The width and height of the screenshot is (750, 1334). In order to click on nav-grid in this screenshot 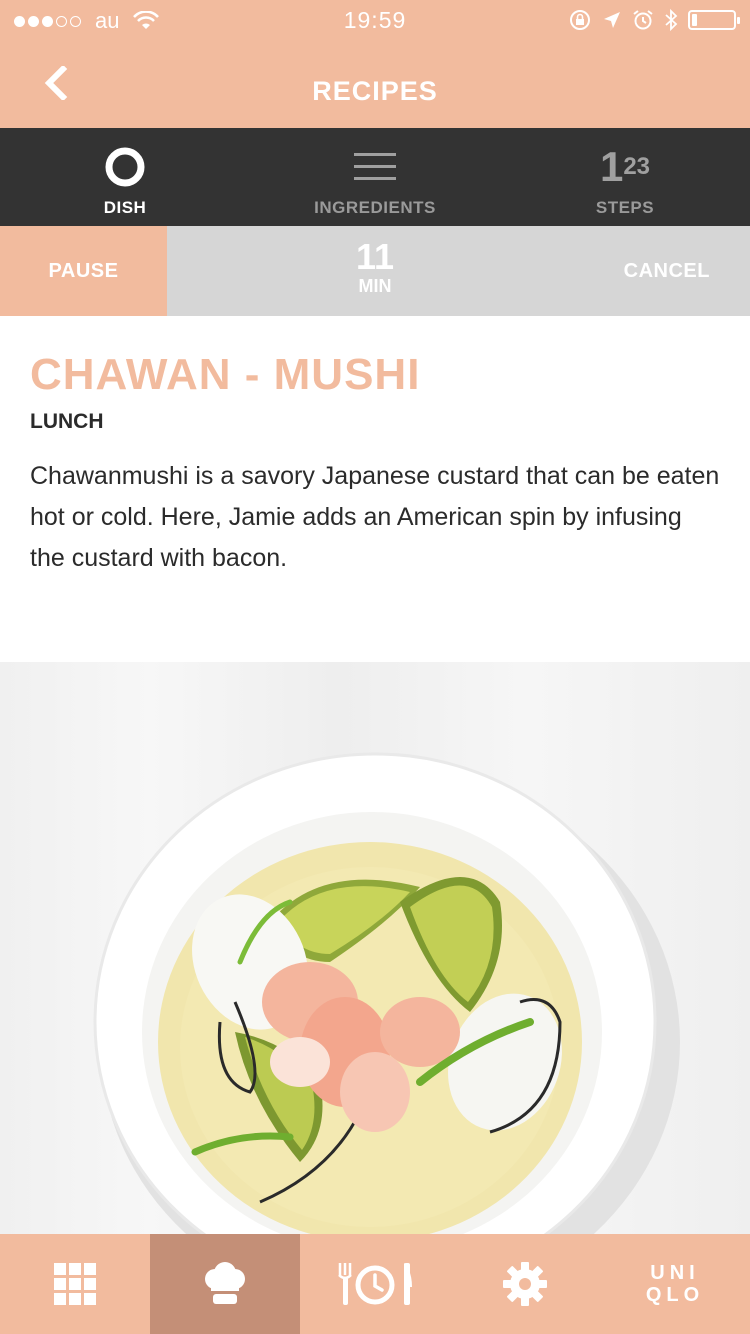, I will do `click(75, 1284)`.